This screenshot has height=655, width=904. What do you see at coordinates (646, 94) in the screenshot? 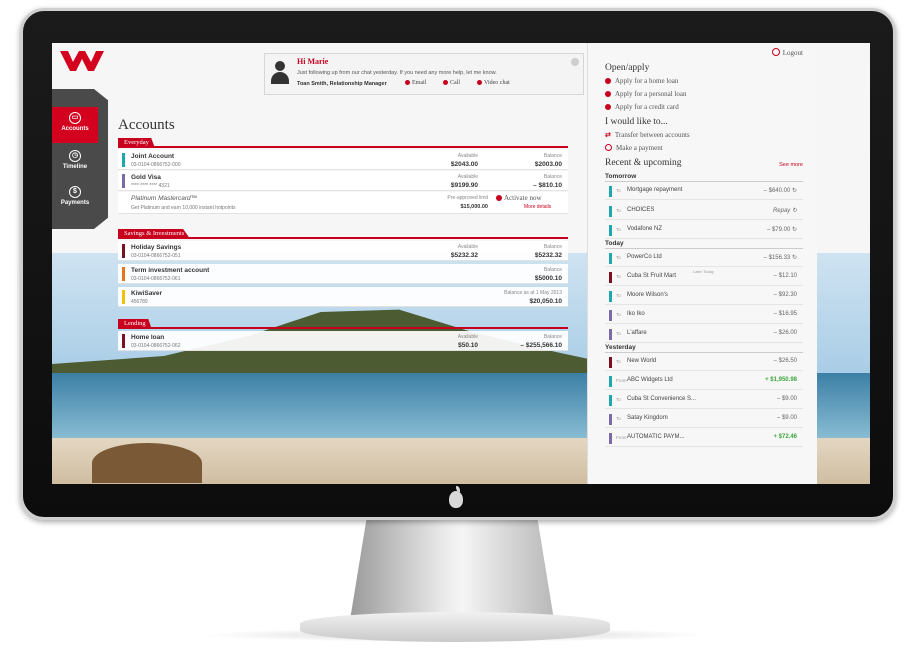
I see `apply-personal-loan-link: Apply for a personal loan` at bounding box center [646, 94].